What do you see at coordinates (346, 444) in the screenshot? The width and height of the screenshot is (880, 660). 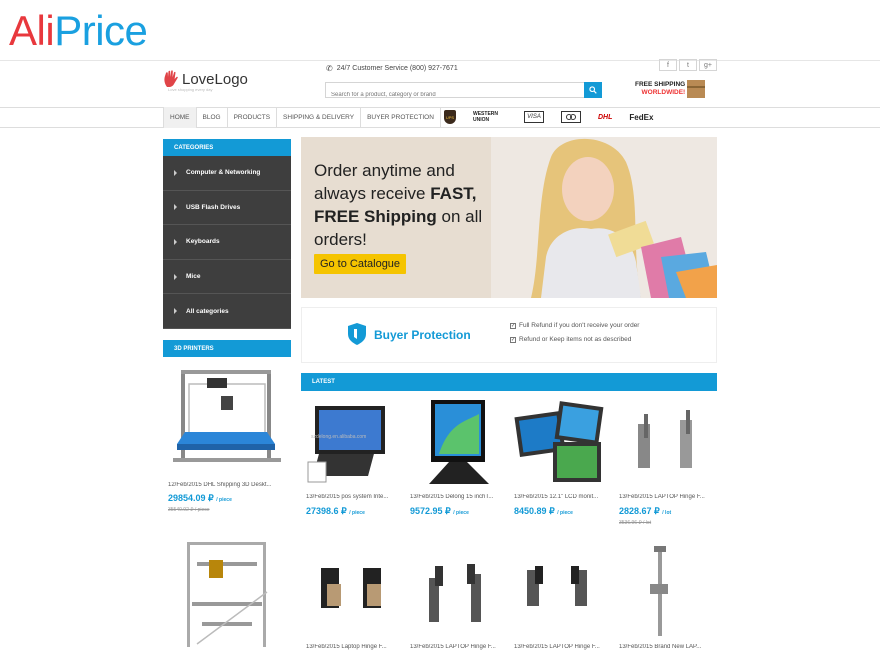 I see `pos-system-image` at bounding box center [346, 444].